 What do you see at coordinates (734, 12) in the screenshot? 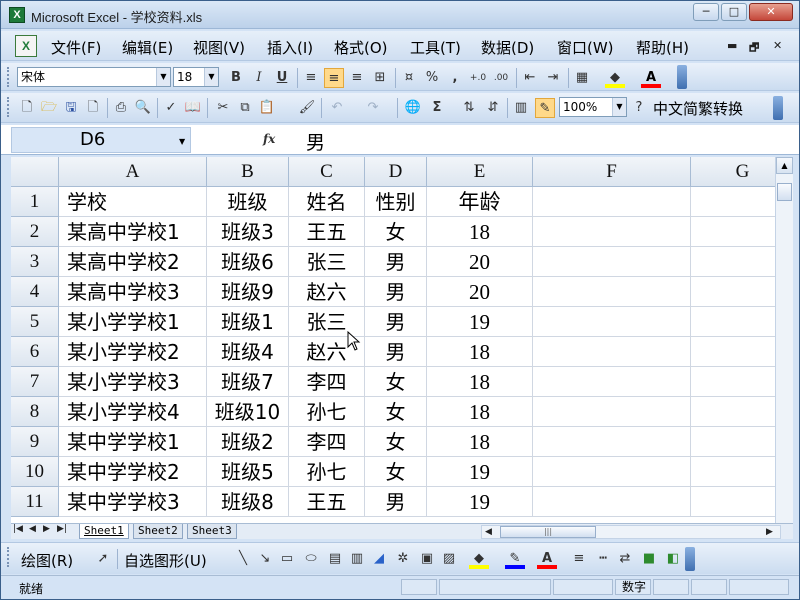
I see `maximize-button: □` at bounding box center [734, 12].